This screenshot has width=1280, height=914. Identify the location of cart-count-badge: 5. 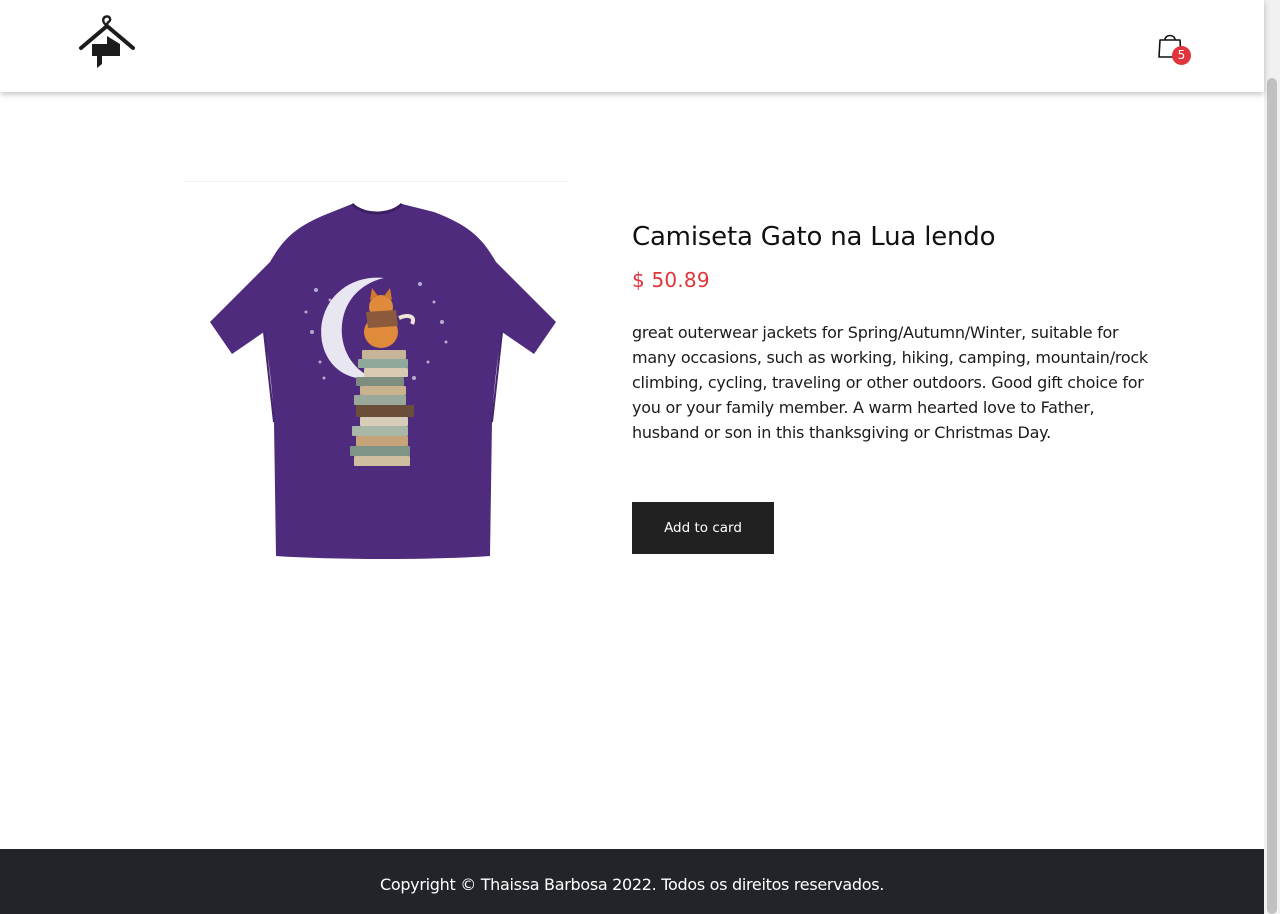
(1181, 55).